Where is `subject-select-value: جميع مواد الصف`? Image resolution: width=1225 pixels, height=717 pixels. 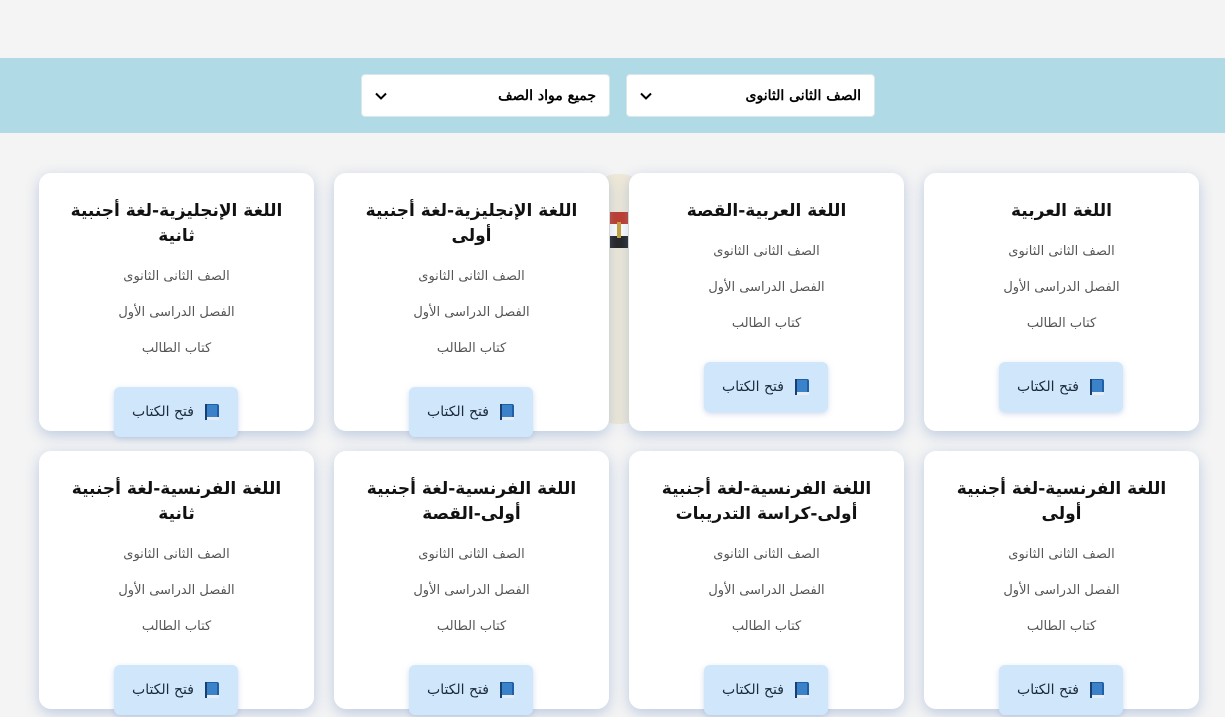 subject-select-value: جميع مواد الصف is located at coordinates (547, 95).